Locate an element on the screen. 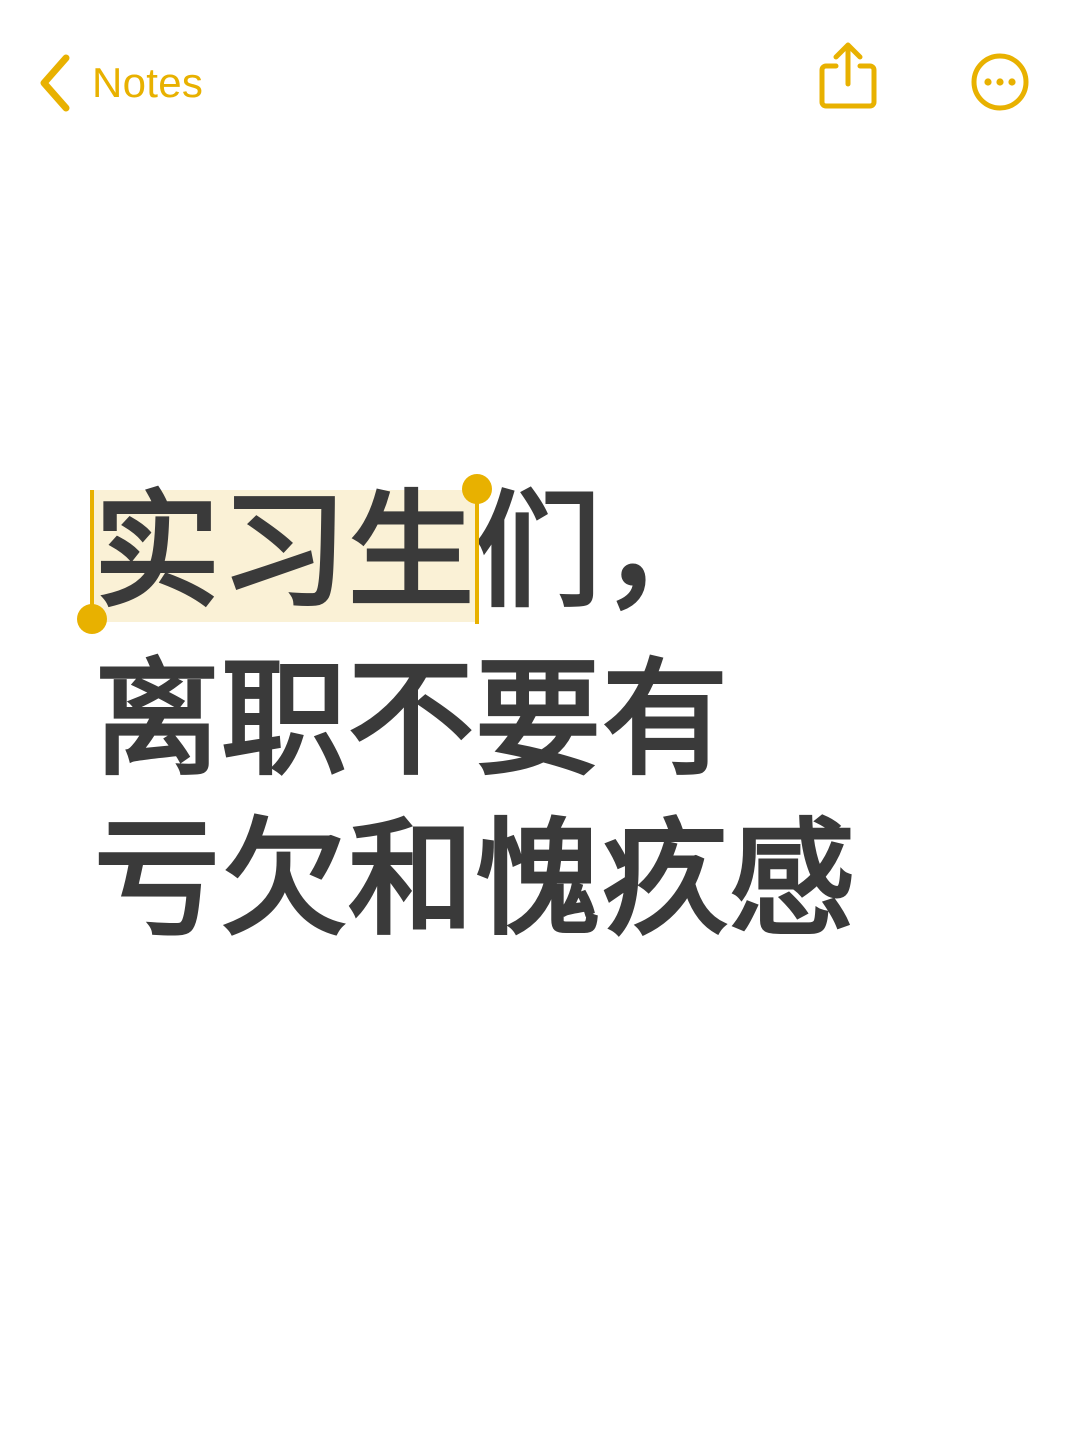 The width and height of the screenshot is (1080, 1440). chevron-left-icon is located at coordinates (55, 83).